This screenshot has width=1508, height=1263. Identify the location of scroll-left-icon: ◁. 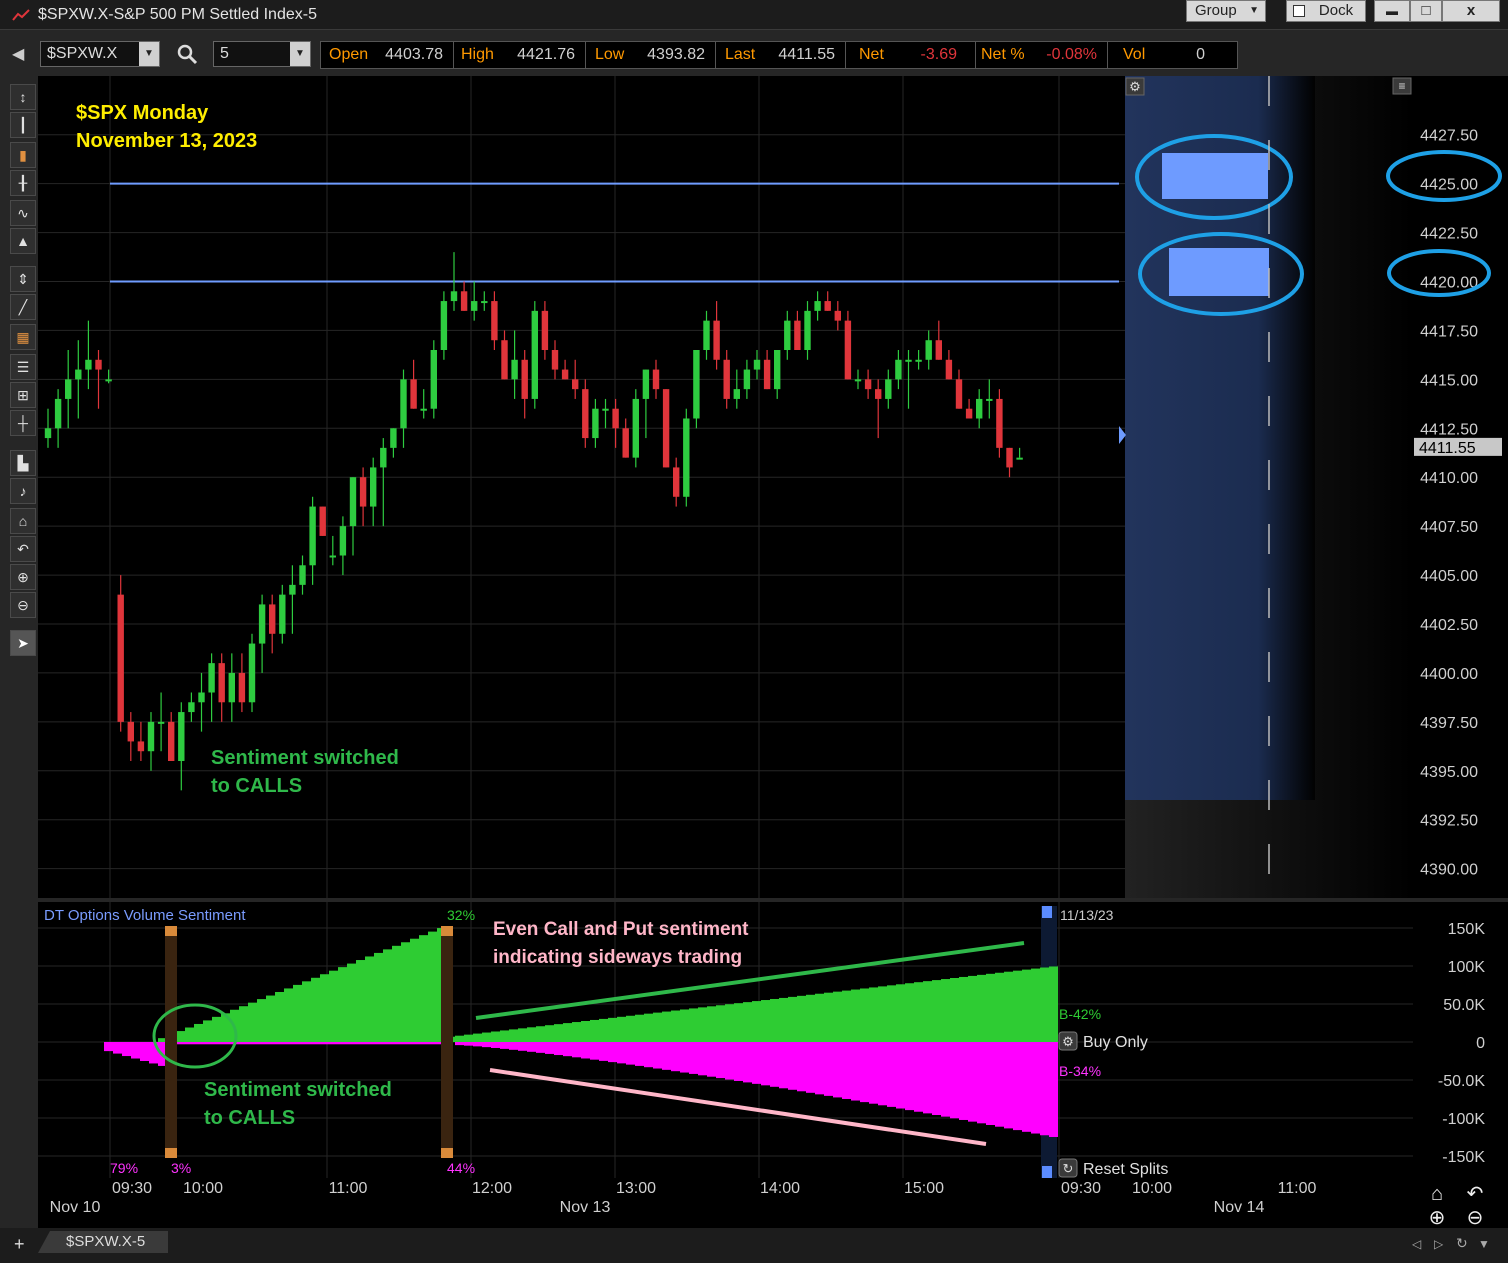
(1416, 1244).